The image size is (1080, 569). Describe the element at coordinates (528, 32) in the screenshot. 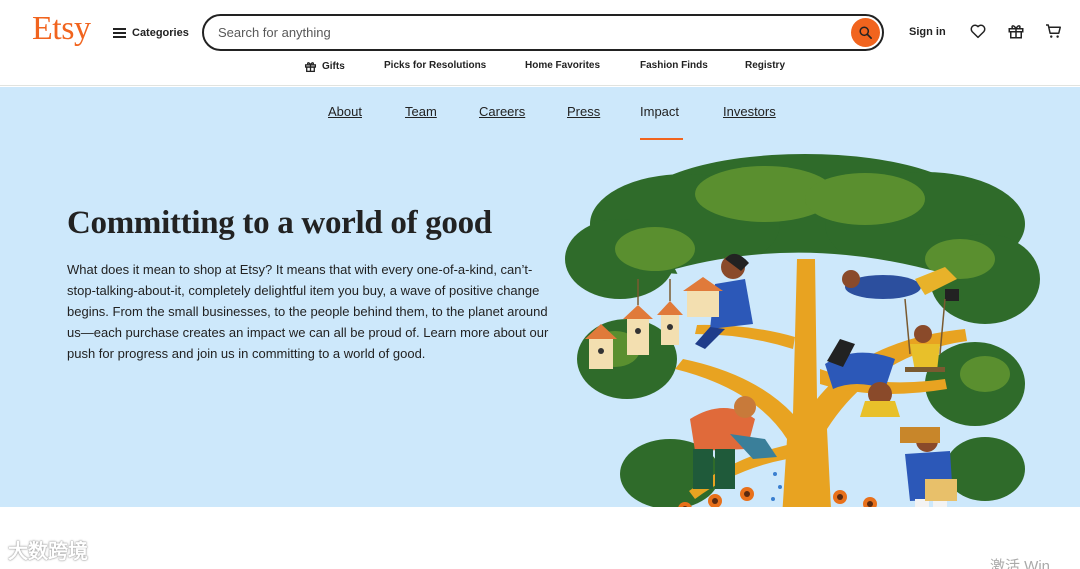

I see `search-input` at that location.